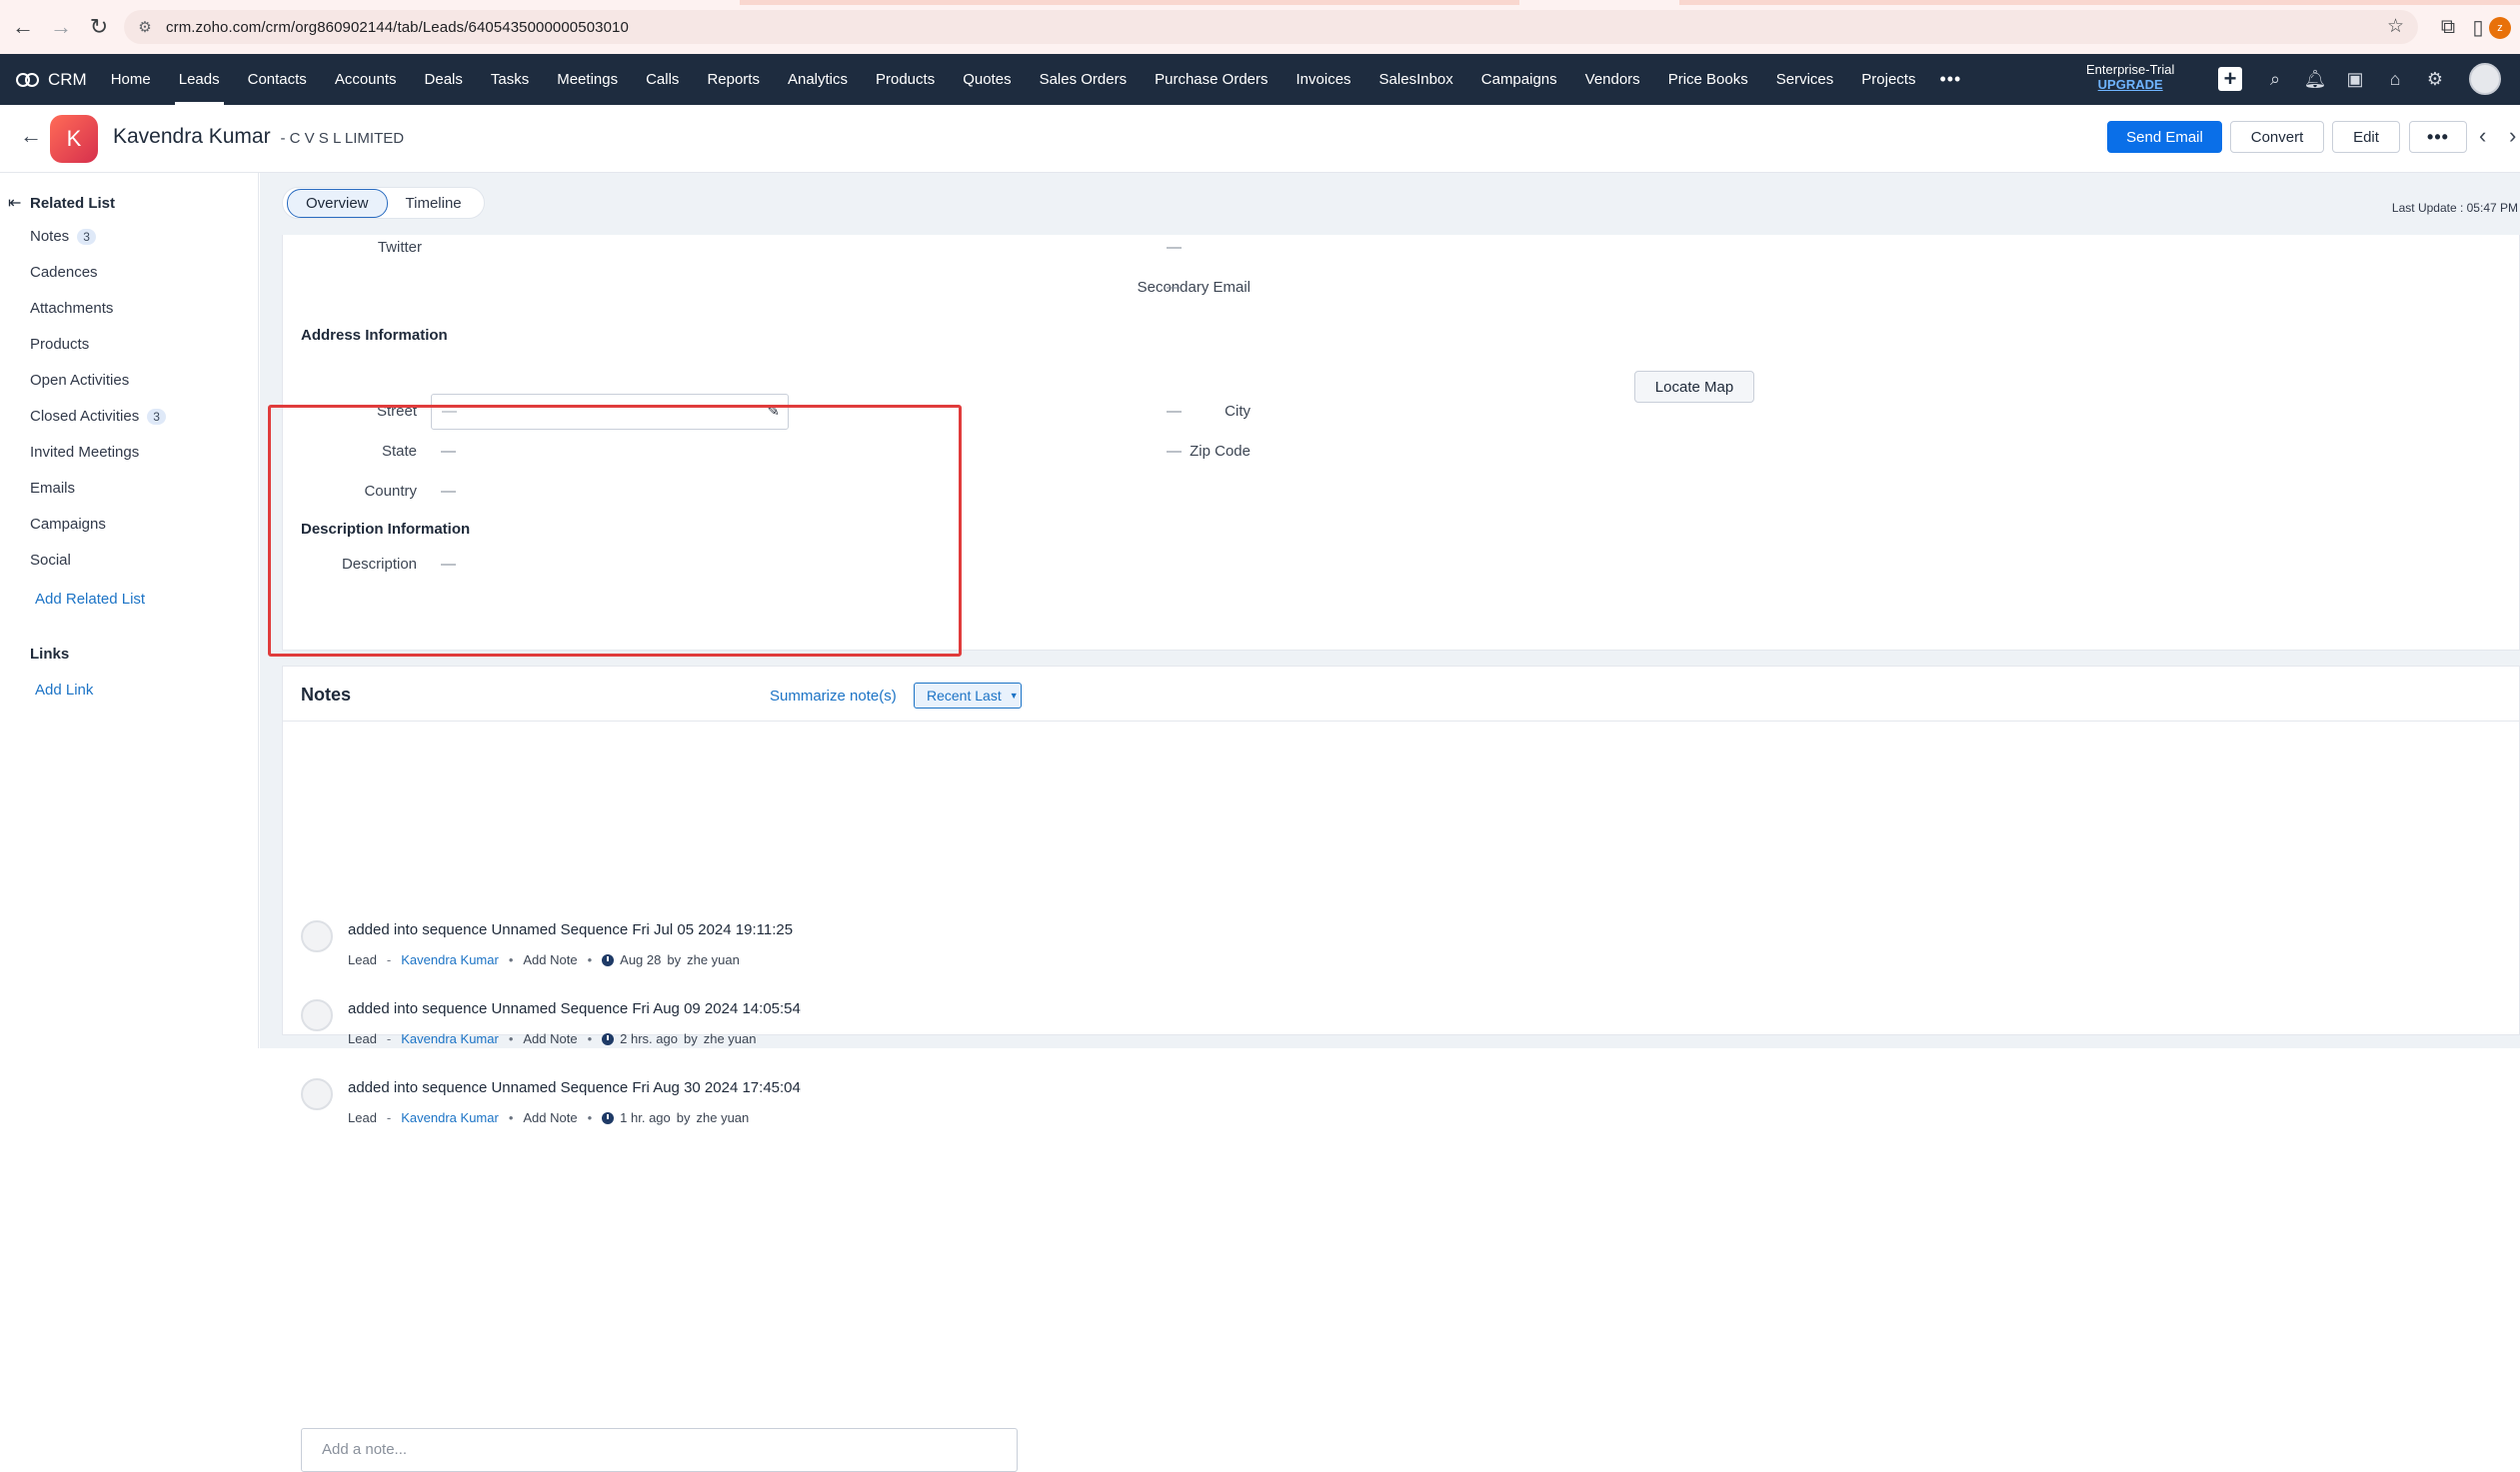 This screenshot has width=2520, height=1472. What do you see at coordinates (434, 203) in the screenshot?
I see `tab-timeline: Timeline` at bounding box center [434, 203].